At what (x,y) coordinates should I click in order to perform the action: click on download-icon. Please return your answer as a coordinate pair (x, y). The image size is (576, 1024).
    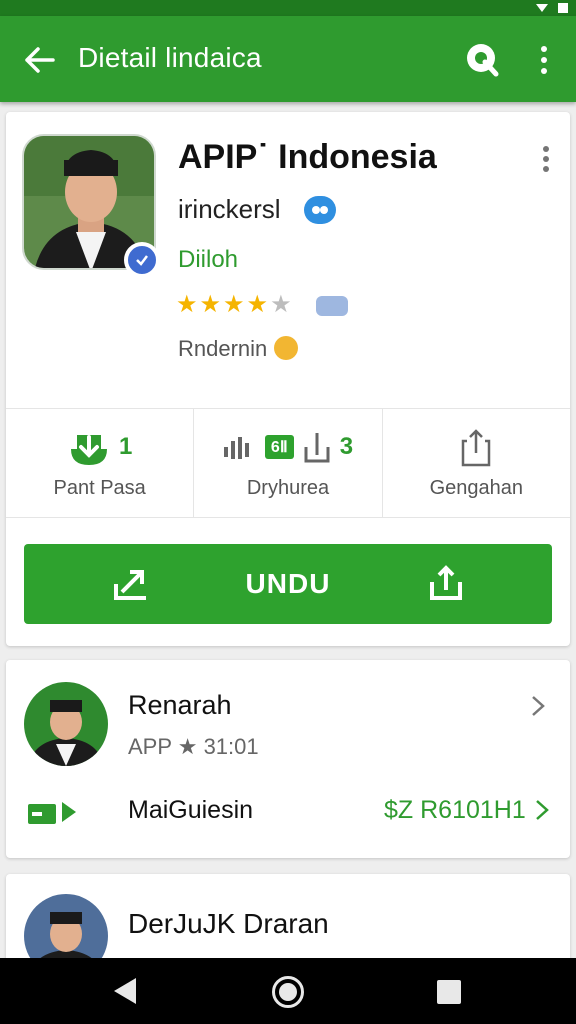
    Looking at the image, I should click on (88, 449).